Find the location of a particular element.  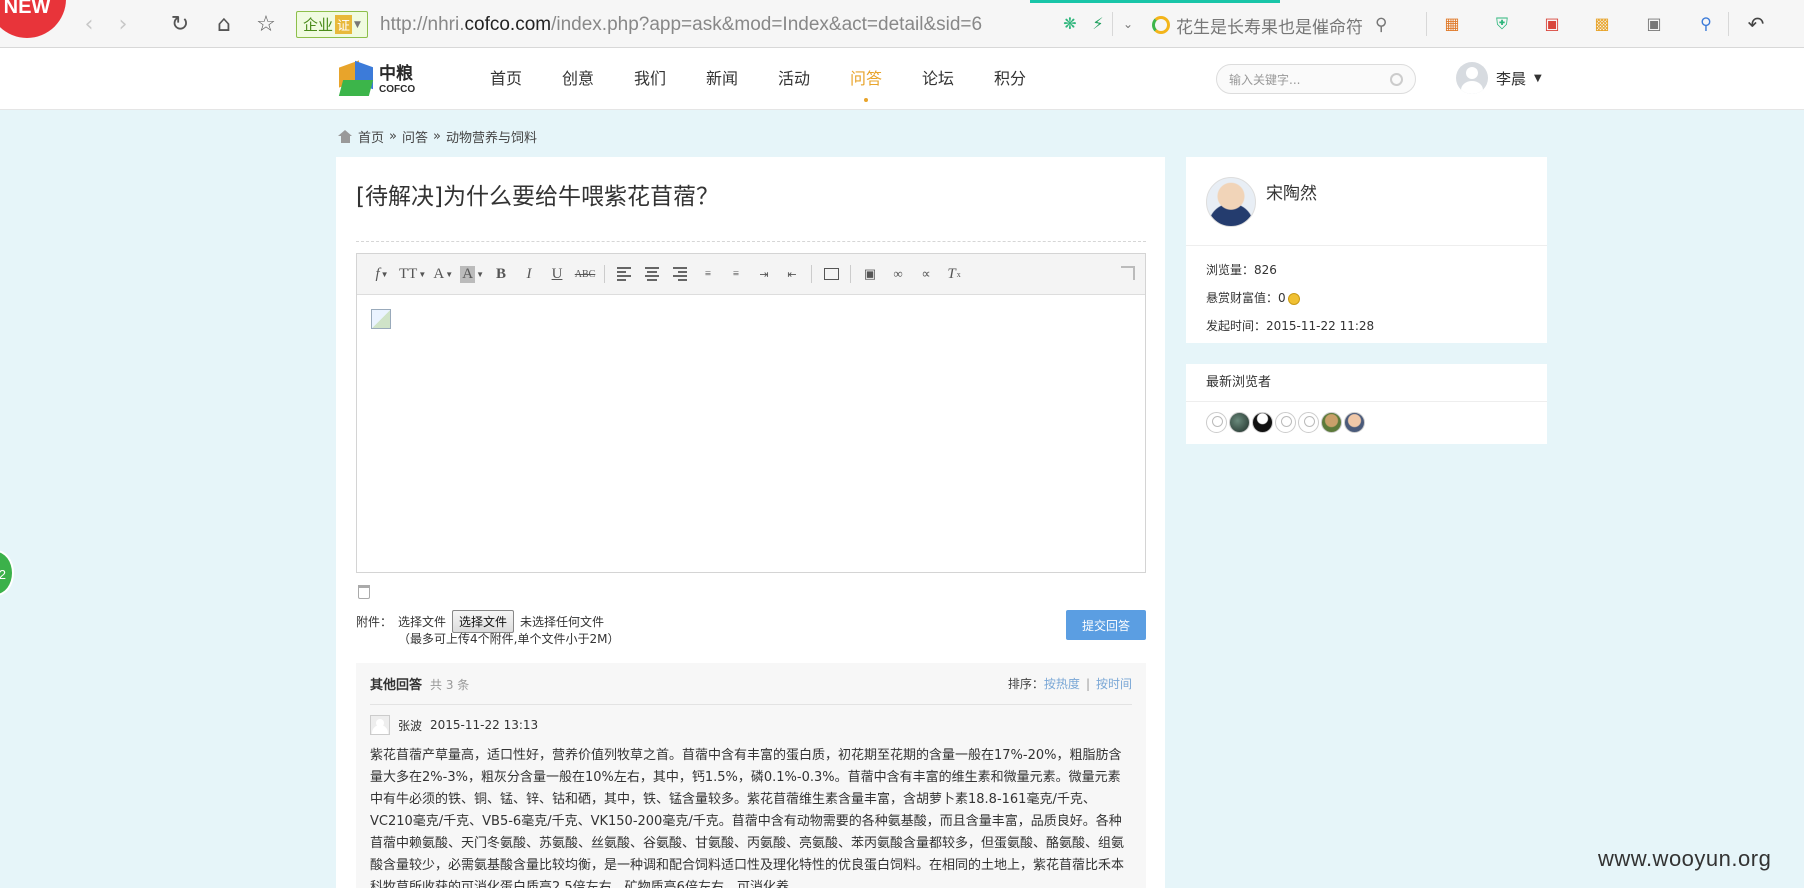

answers-header: 其他回答共 3 条 排序：按热度 | 按时间 is located at coordinates (751, 684).